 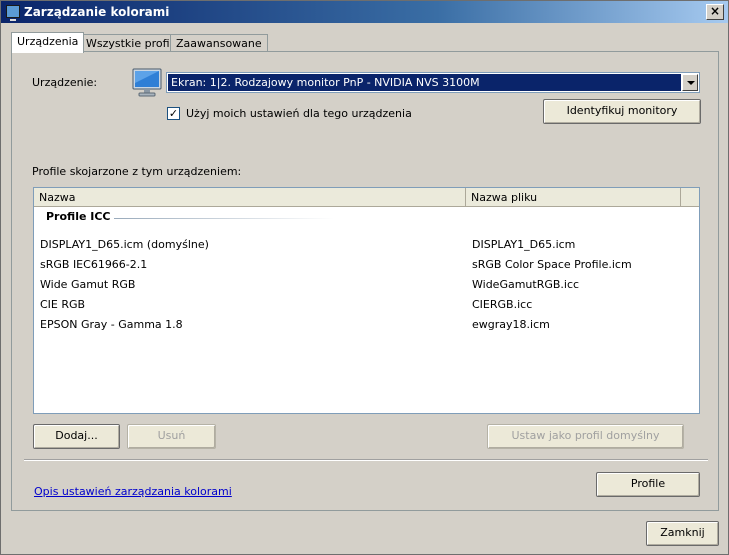 What do you see at coordinates (250, 197) in the screenshot?
I see `column-header-name: Nazwa` at bounding box center [250, 197].